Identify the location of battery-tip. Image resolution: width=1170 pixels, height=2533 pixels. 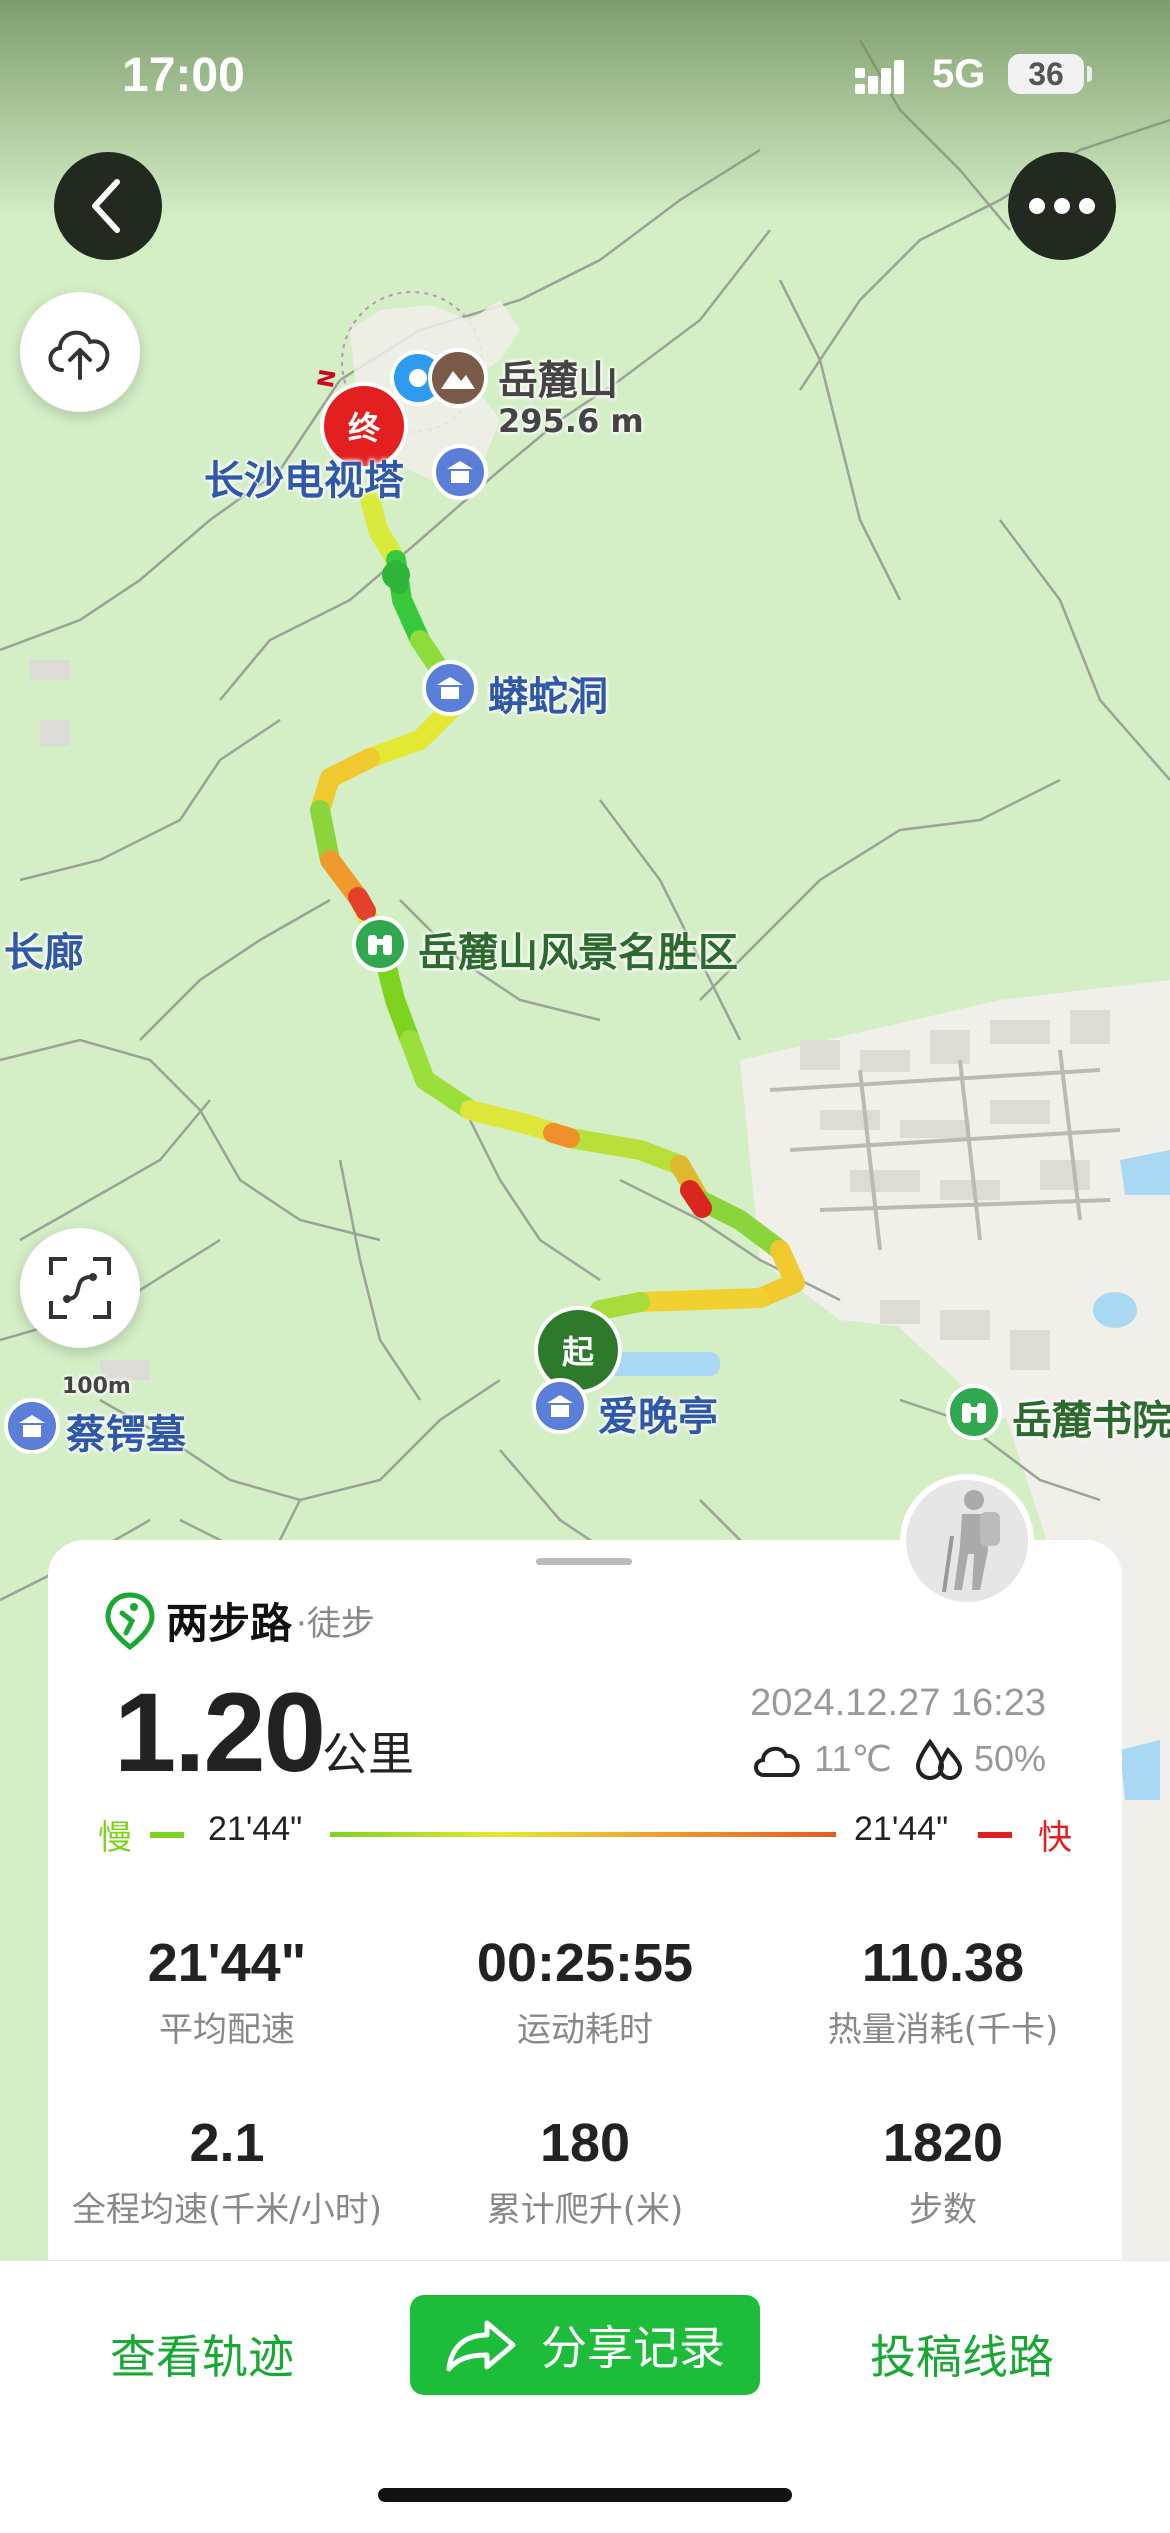
(1089, 74).